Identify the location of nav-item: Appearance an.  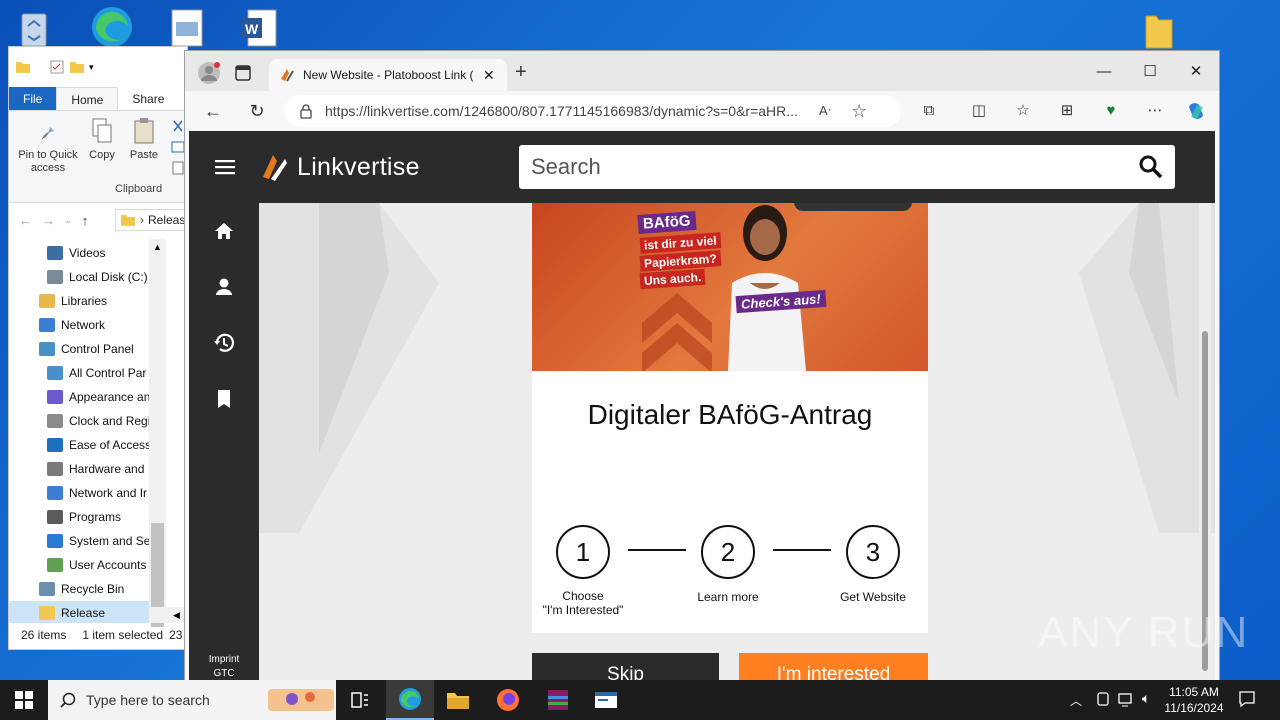
(79, 397).